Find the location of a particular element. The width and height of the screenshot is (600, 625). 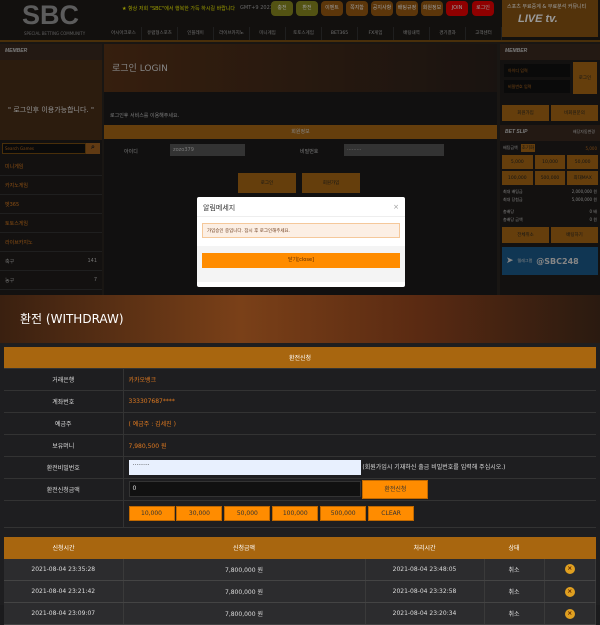

pw-input: ········· is located at coordinates (394, 150).